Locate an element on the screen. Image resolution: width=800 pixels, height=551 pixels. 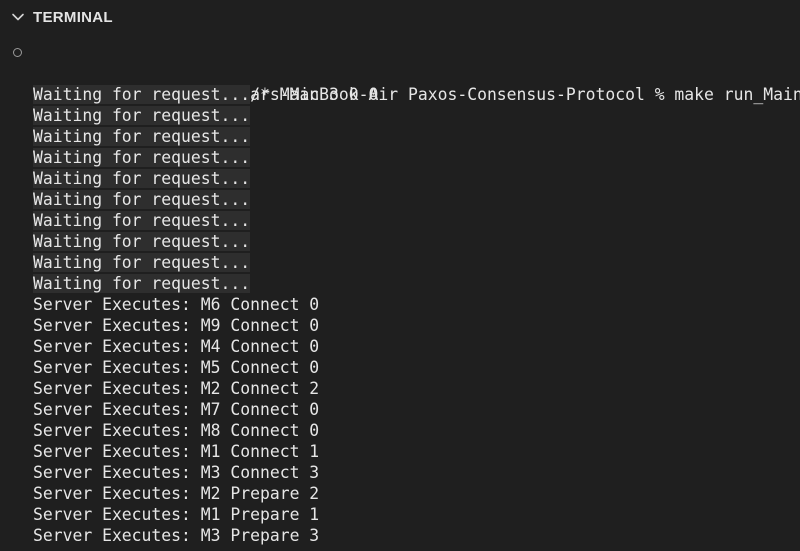
terminal-line: Server Executes: M9 Connect 0 is located at coordinates (400, 325).